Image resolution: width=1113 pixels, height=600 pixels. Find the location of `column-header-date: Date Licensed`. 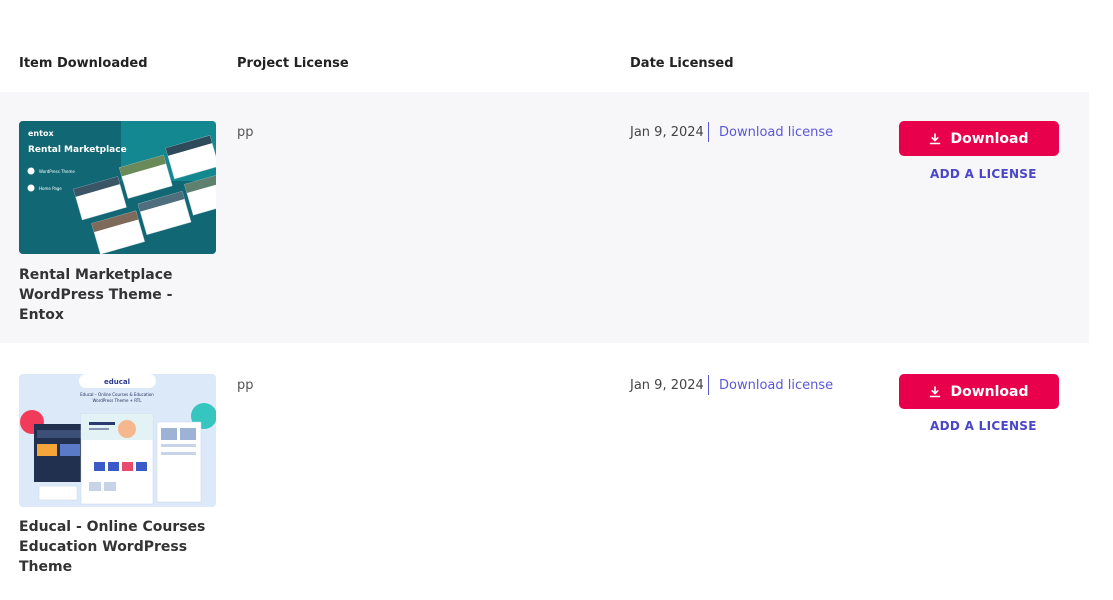

column-header-date: Date Licensed is located at coordinates (682, 63).